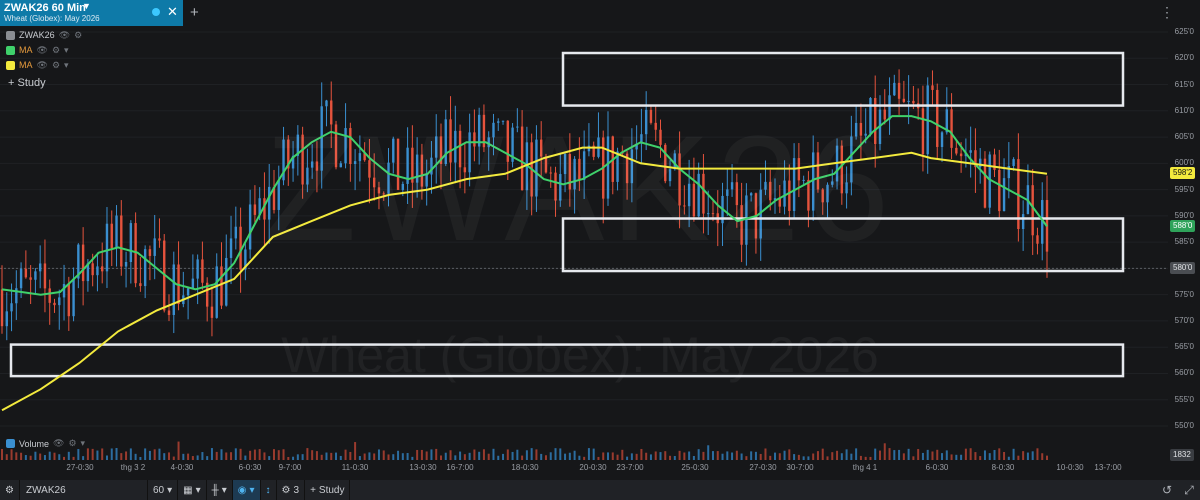  I want to click on calendar-button: ▦ ▾, so click(192, 490).